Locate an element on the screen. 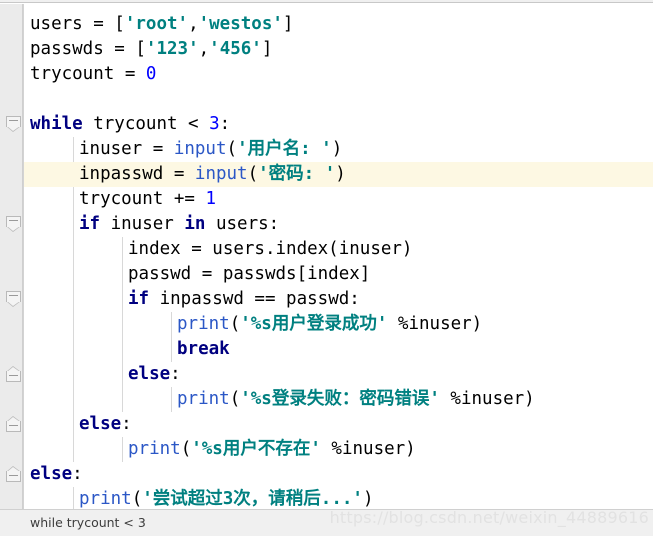 The image size is (653, 536). code-token: in is located at coordinates (195, 224).